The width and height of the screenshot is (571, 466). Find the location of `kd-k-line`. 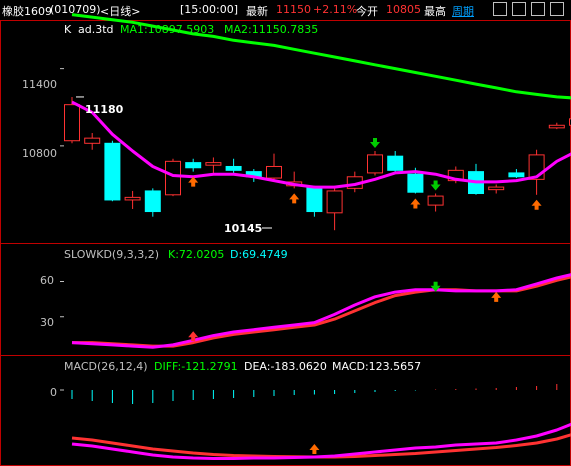

kd-k-line is located at coordinates (321, 311).